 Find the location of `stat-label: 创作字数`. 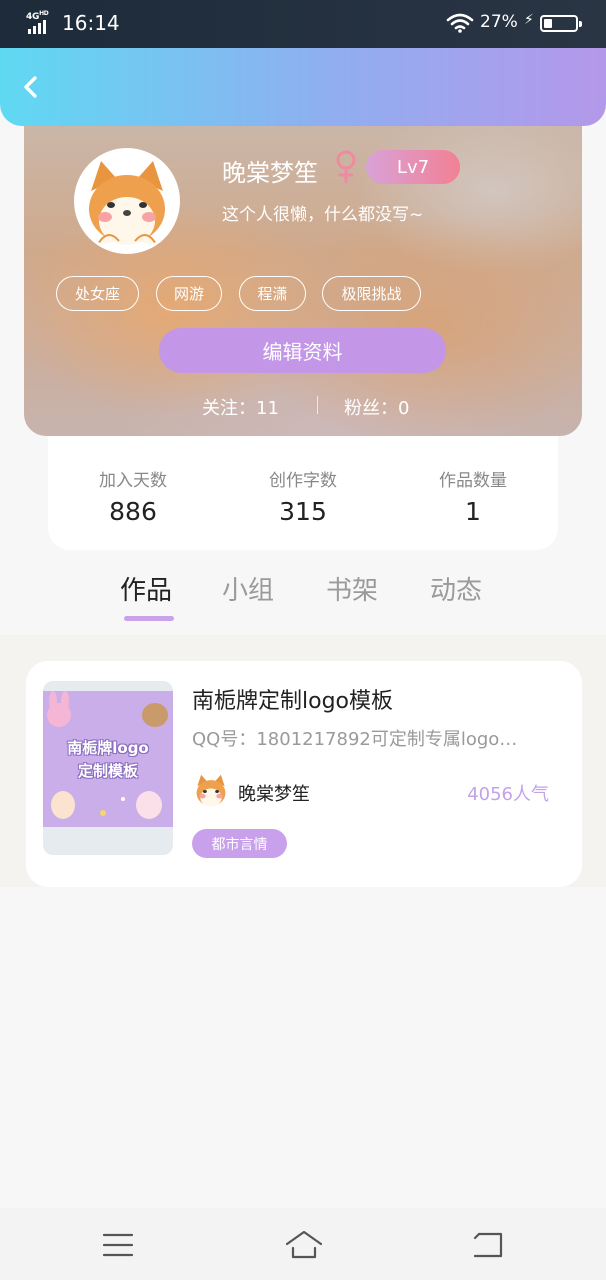

stat-label: 创作字数 is located at coordinates (303, 481).